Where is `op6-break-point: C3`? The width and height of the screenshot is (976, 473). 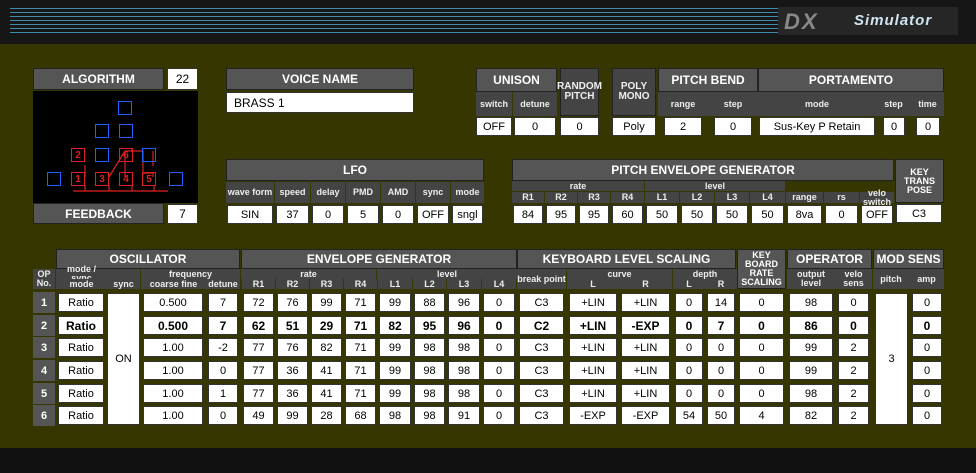
op6-break-point: C3 is located at coordinates (541, 415).